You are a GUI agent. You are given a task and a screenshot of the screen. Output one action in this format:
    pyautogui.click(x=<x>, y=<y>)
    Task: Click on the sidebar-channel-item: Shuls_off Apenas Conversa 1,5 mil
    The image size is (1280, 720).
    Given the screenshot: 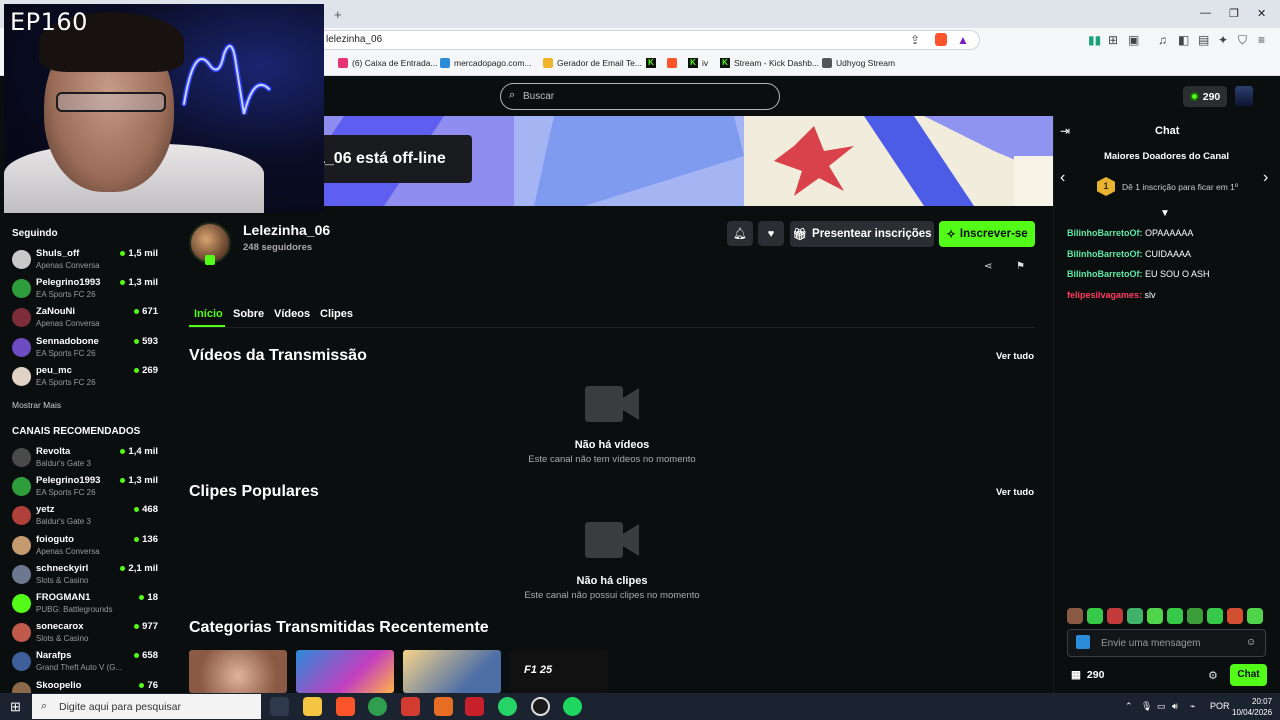 What is the action you would take?
    pyautogui.click(x=87, y=262)
    